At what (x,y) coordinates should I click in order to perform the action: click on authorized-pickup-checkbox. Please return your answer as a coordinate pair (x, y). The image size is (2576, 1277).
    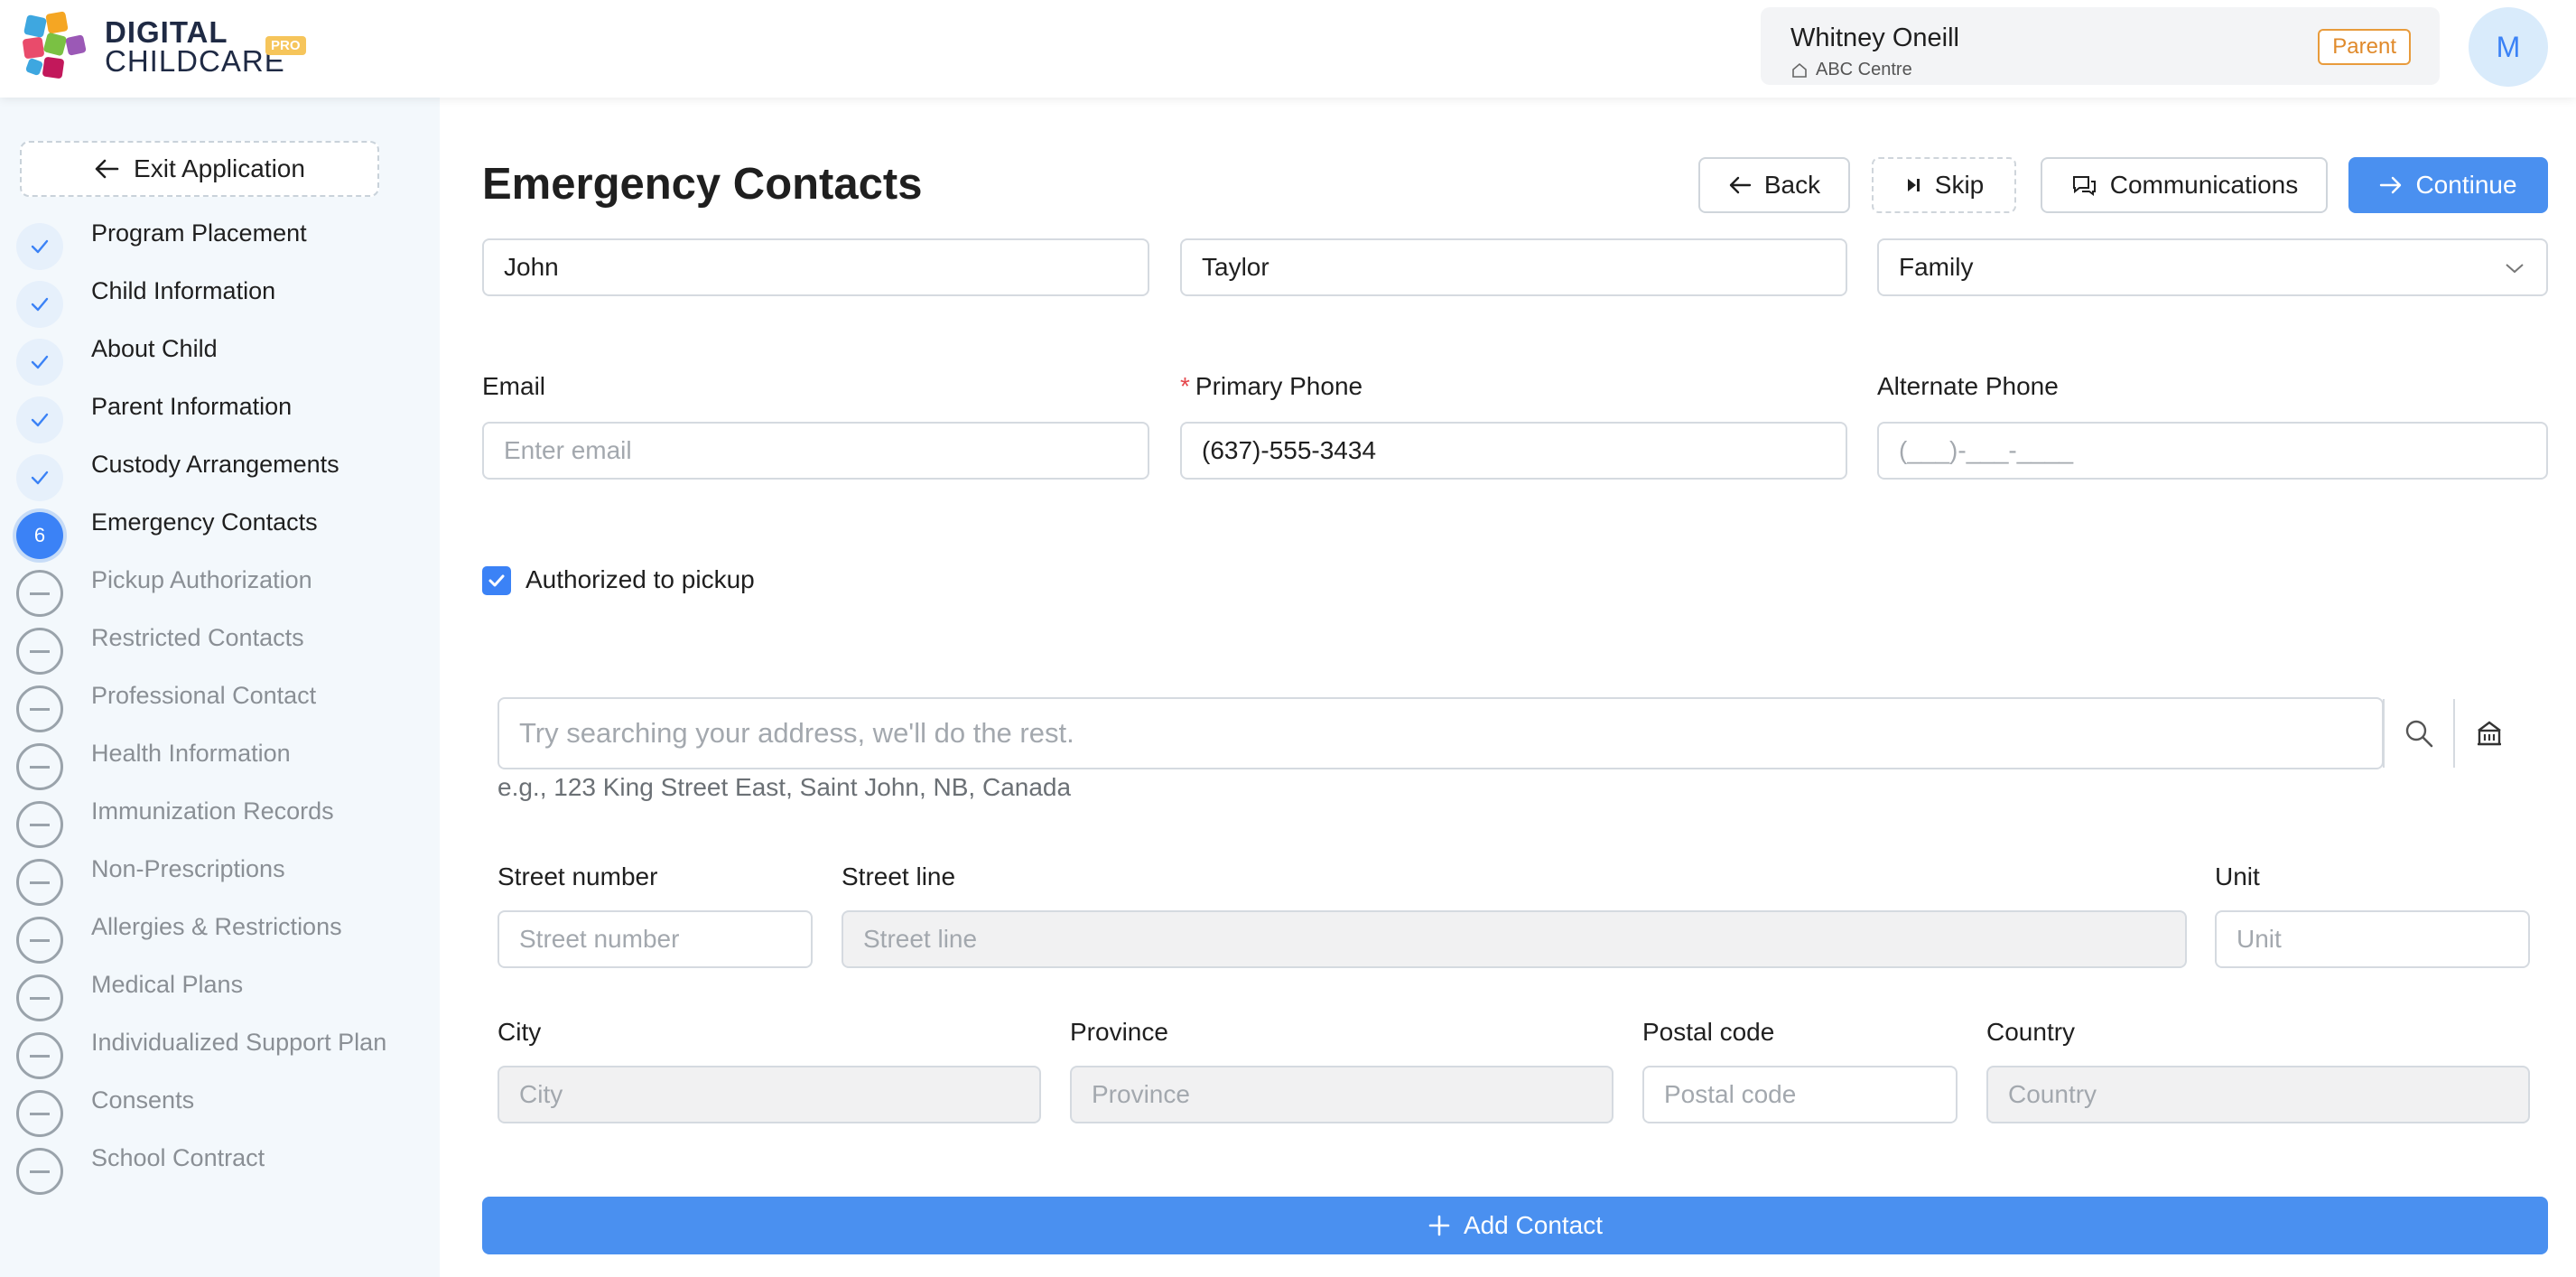
    Looking at the image, I should click on (496, 580).